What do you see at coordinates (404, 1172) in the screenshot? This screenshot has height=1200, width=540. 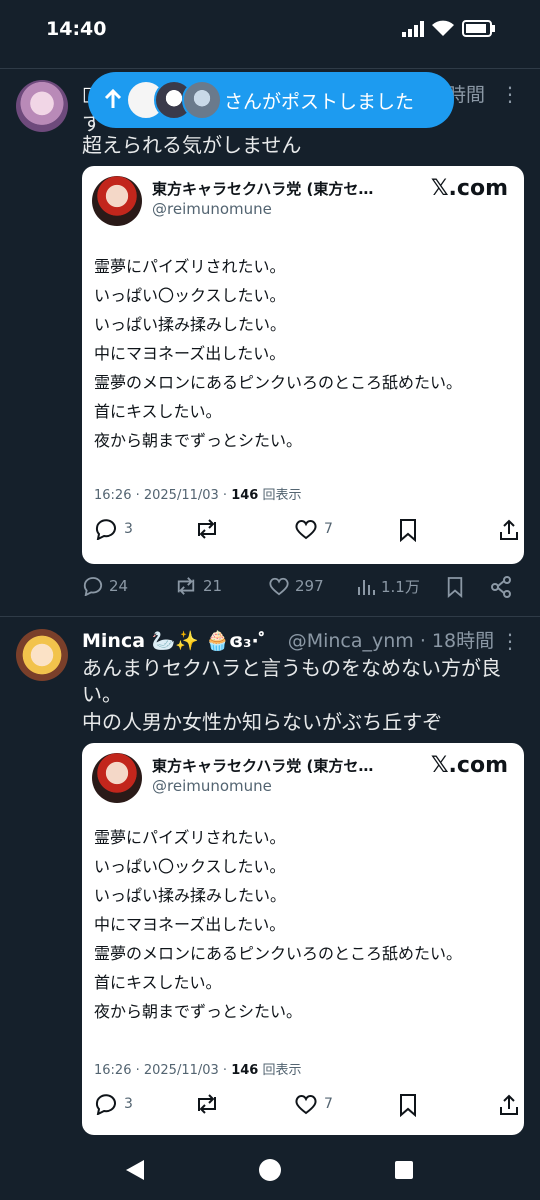 I see `recents-icon` at bounding box center [404, 1172].